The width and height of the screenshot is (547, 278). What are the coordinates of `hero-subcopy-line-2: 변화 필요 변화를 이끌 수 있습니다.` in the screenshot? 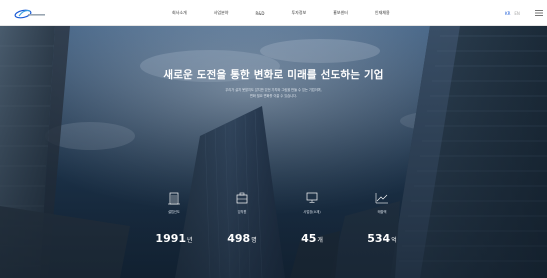 It's located at (273, 95).